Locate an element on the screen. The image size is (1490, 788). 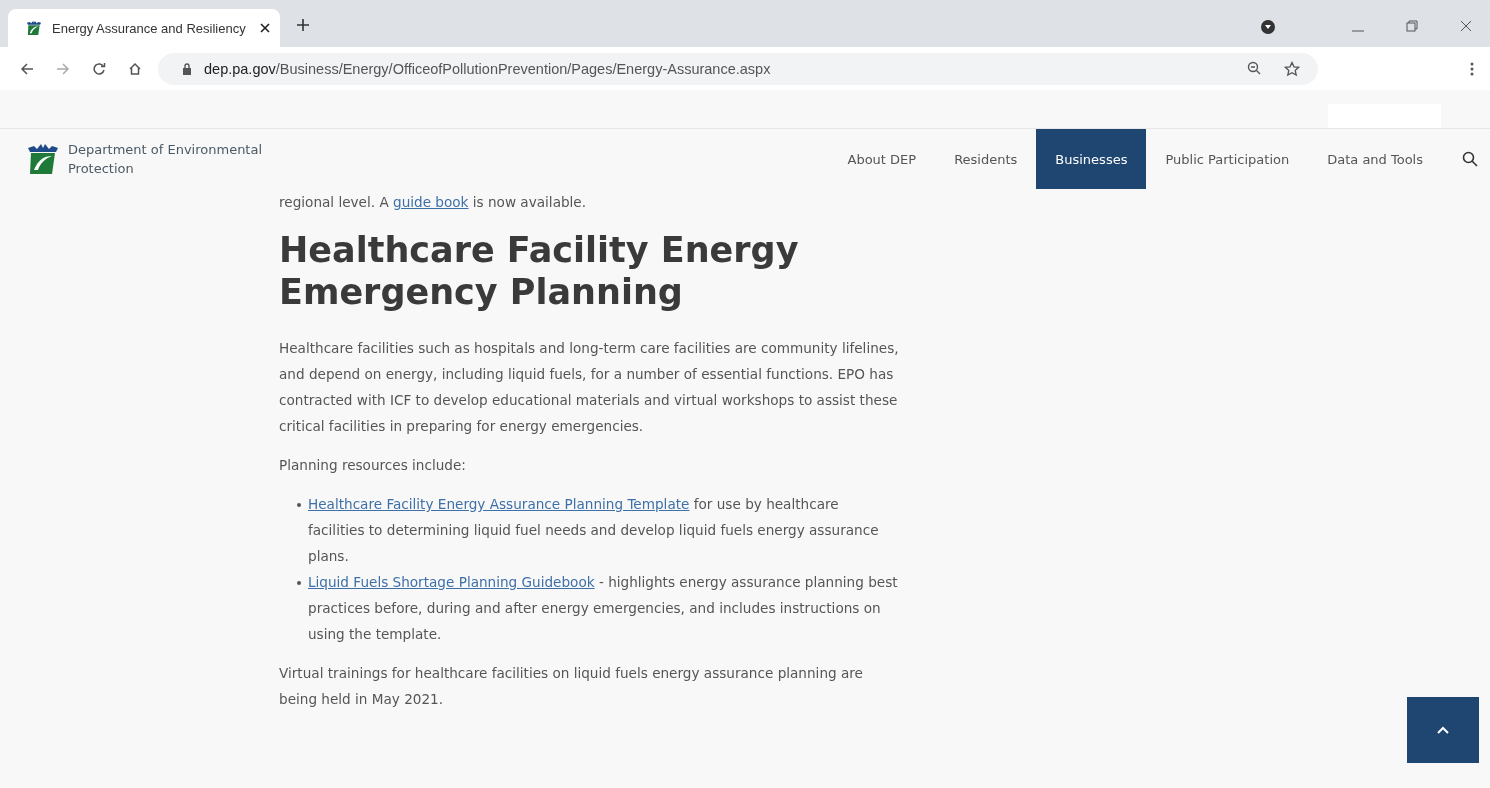
lock-icon is located at coordinates (187, 68).